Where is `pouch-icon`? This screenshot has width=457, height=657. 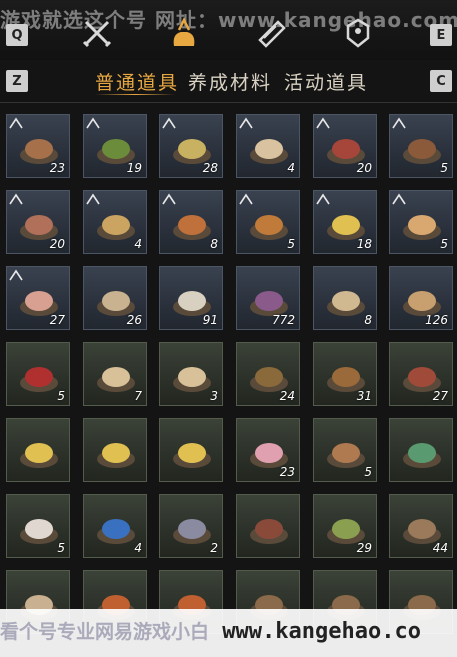
pouch-icon is located at coordinates (184, 33).